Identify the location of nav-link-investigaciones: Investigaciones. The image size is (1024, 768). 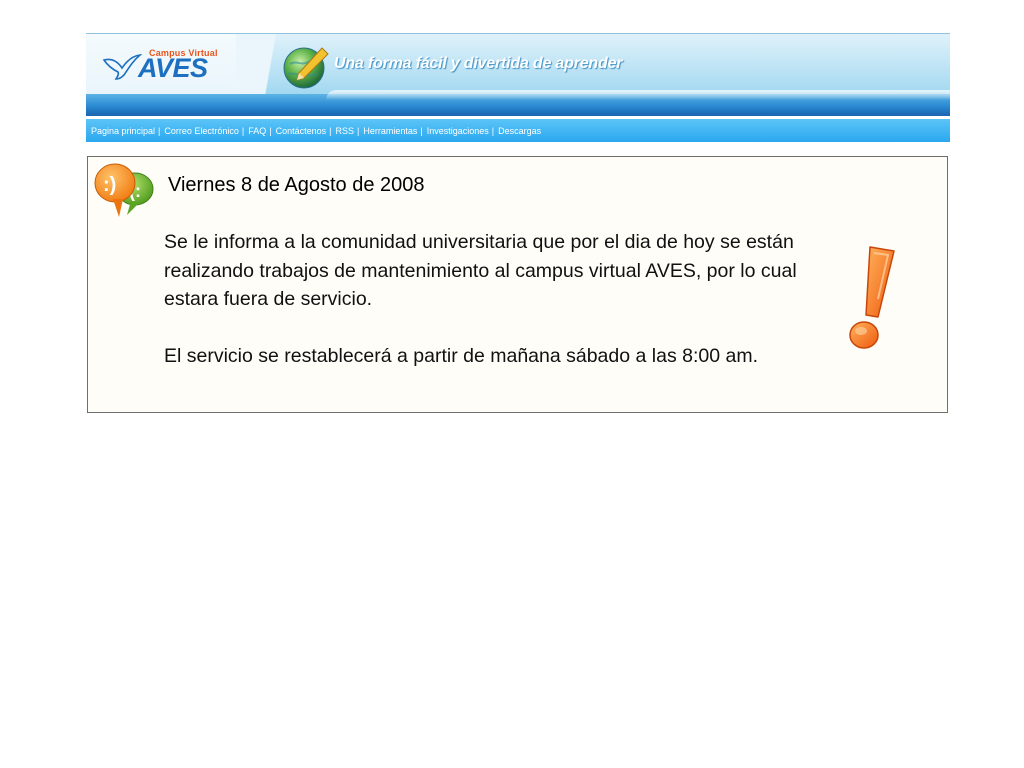
(458, 131).